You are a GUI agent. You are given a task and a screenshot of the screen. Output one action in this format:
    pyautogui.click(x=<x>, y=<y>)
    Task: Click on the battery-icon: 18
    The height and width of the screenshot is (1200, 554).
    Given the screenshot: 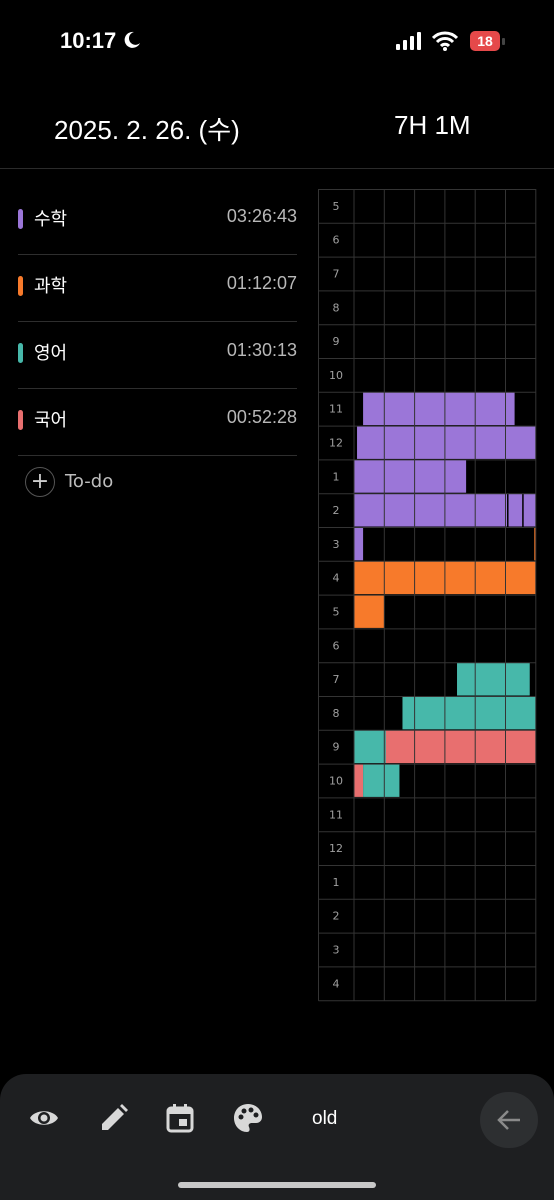 What is the action you would take?
    pyautogui.click(x=487, y=41)
    